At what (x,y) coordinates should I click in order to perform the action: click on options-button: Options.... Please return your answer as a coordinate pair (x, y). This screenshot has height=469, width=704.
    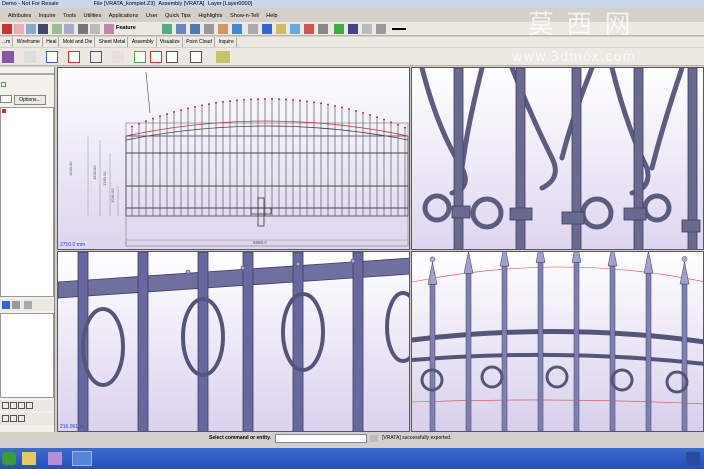
    Looking at the image, I should click on (30, 100).